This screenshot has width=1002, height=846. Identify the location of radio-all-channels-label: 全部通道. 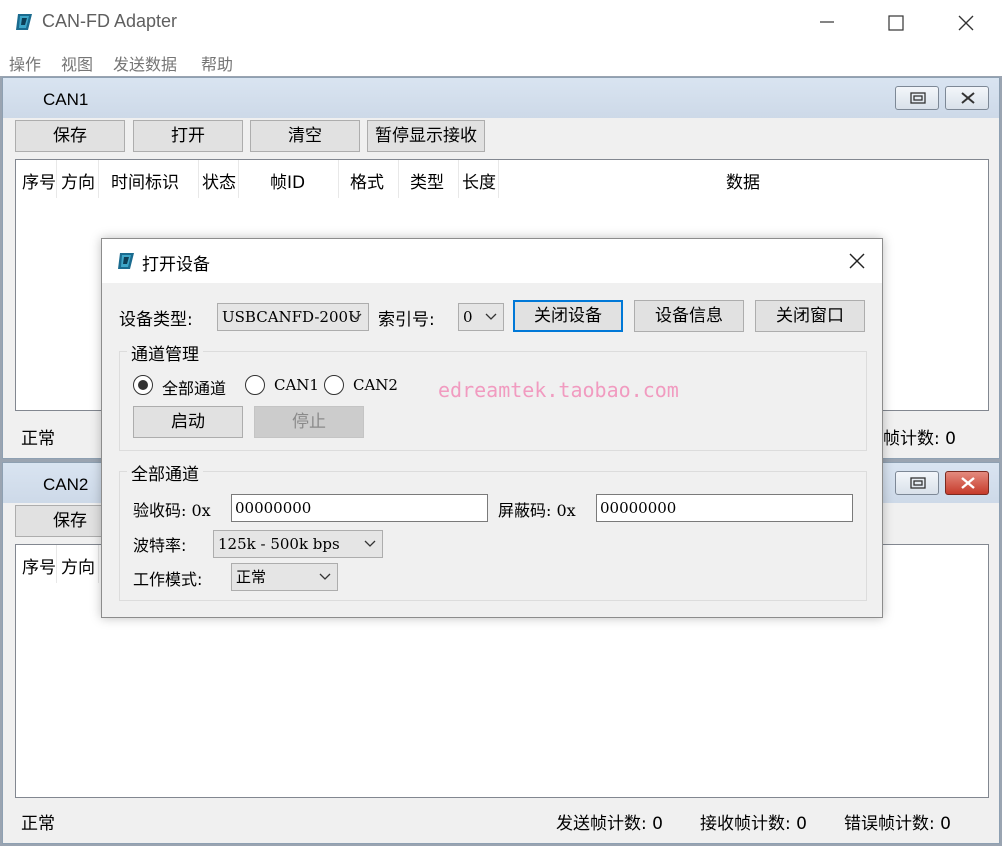
(194, 388).